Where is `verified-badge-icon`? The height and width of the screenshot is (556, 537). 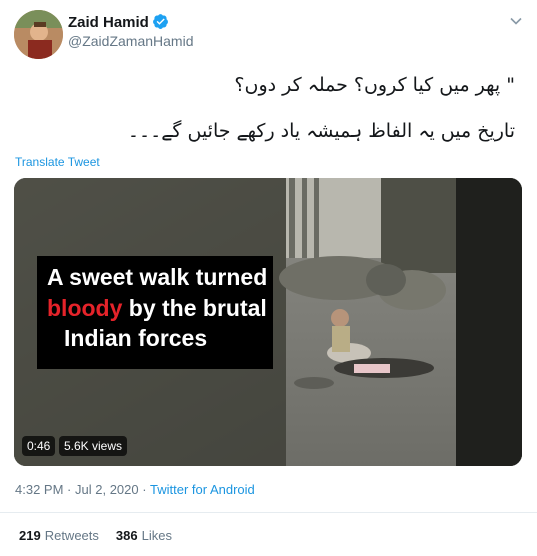 verified-badge-icon is located at coordinates (160, 21).